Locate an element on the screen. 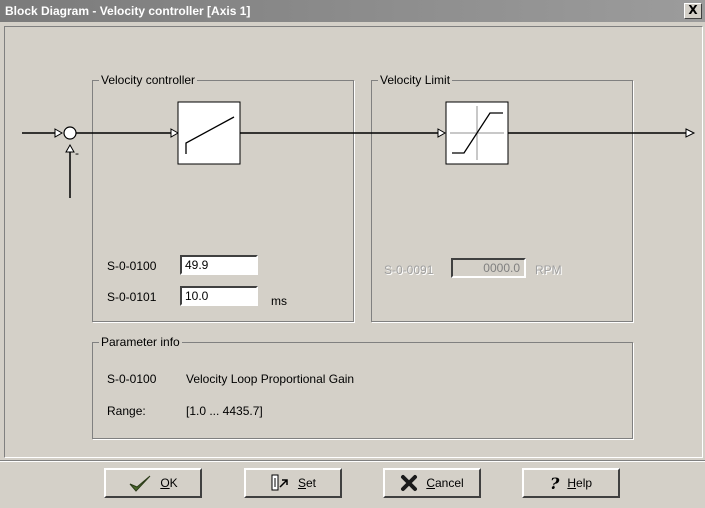  info-range-label: Range: is located at coordinates (126, 411).